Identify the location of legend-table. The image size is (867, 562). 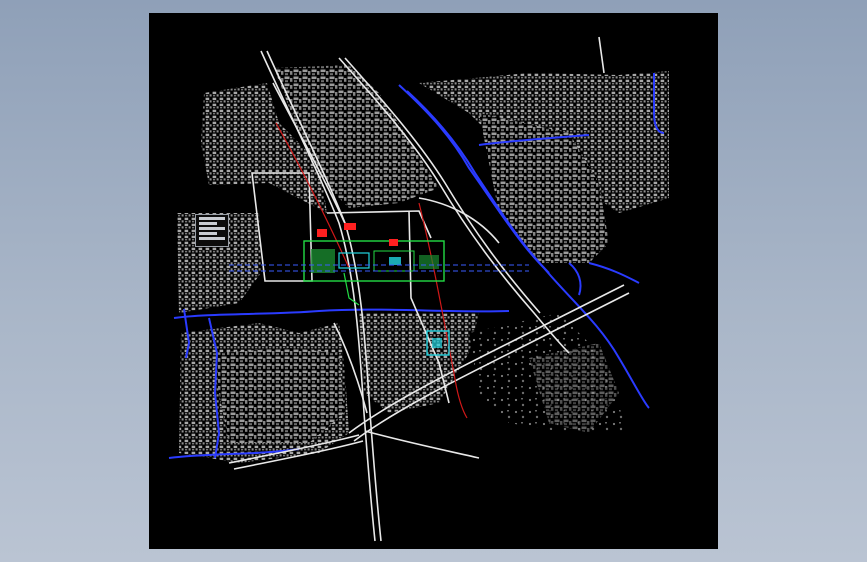
(212, 230).